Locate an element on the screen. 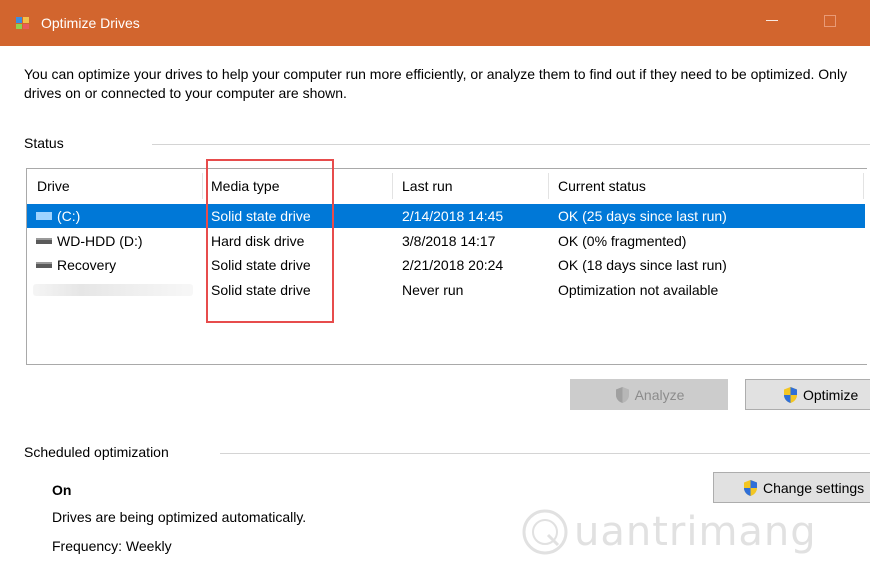 The width and height of the screenshot is (870, 568). drive-name: WD-HDD (D:) is located at coordinates (100, 241).